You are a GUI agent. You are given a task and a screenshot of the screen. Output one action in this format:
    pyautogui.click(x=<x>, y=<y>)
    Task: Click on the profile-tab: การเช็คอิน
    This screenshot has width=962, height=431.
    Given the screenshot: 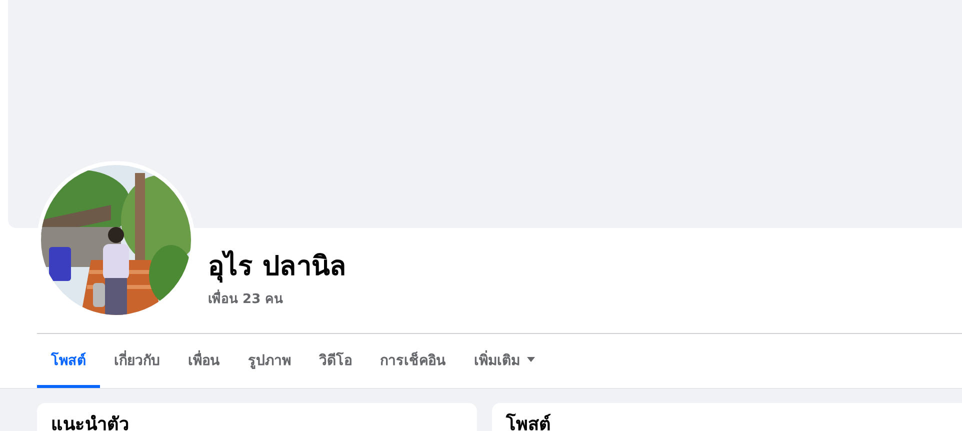 What is the action you would take?
    pyautogui.click(x=413, y=361)
    